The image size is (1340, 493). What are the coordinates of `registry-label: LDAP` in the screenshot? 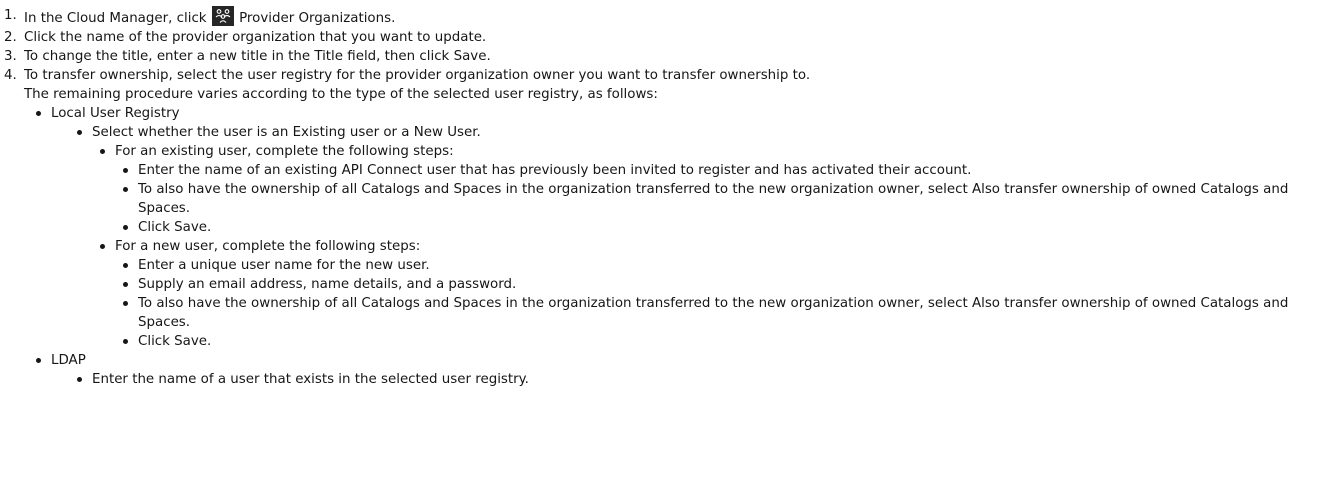 It's located at (68, 360).